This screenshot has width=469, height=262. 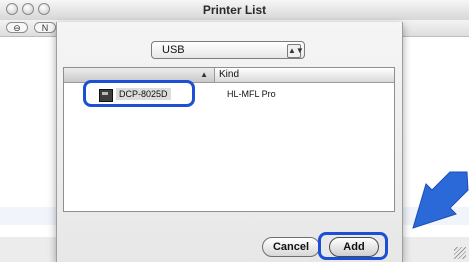 I want to click on connection-popup: USB ▲▼, so click(x=228, y=50).